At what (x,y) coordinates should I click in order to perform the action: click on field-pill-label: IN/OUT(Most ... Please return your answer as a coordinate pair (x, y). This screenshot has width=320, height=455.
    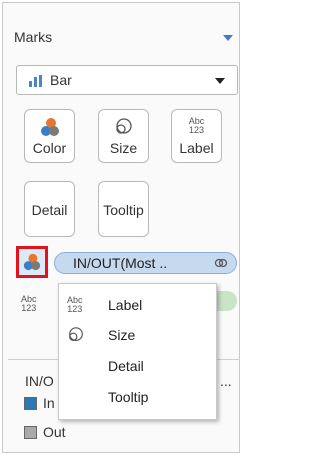
    Looking at the image, I should click on (120, 263).